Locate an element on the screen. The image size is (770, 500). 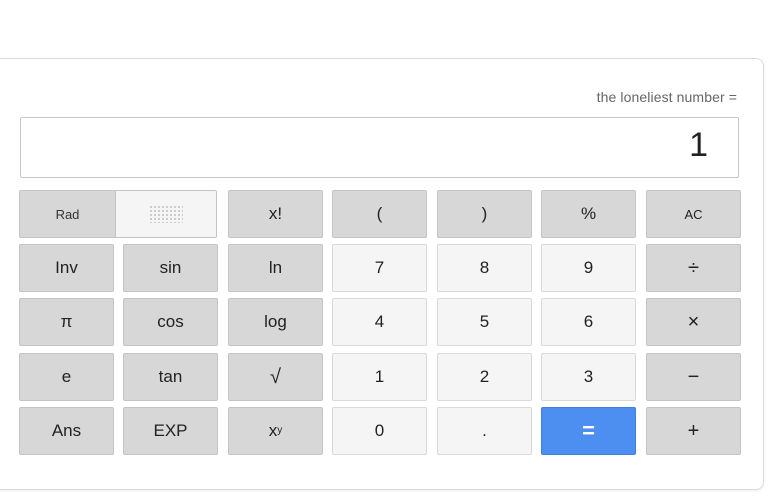
expression-label: the loneliest number = is located at coordinates (666, 97).